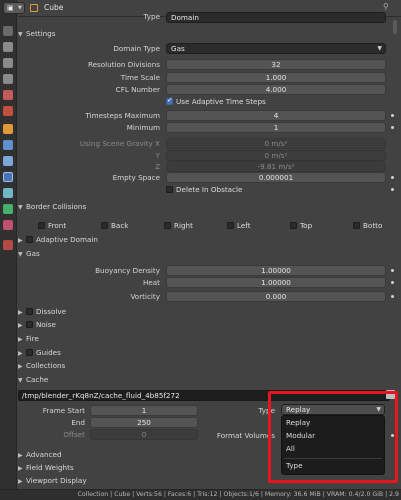 The width and height of the screenshot is (401, 500). What do you see at coordinates (157, 166) in the screenshot?
I see `gravity-z-label: Z` at bounding box center [157, 166].